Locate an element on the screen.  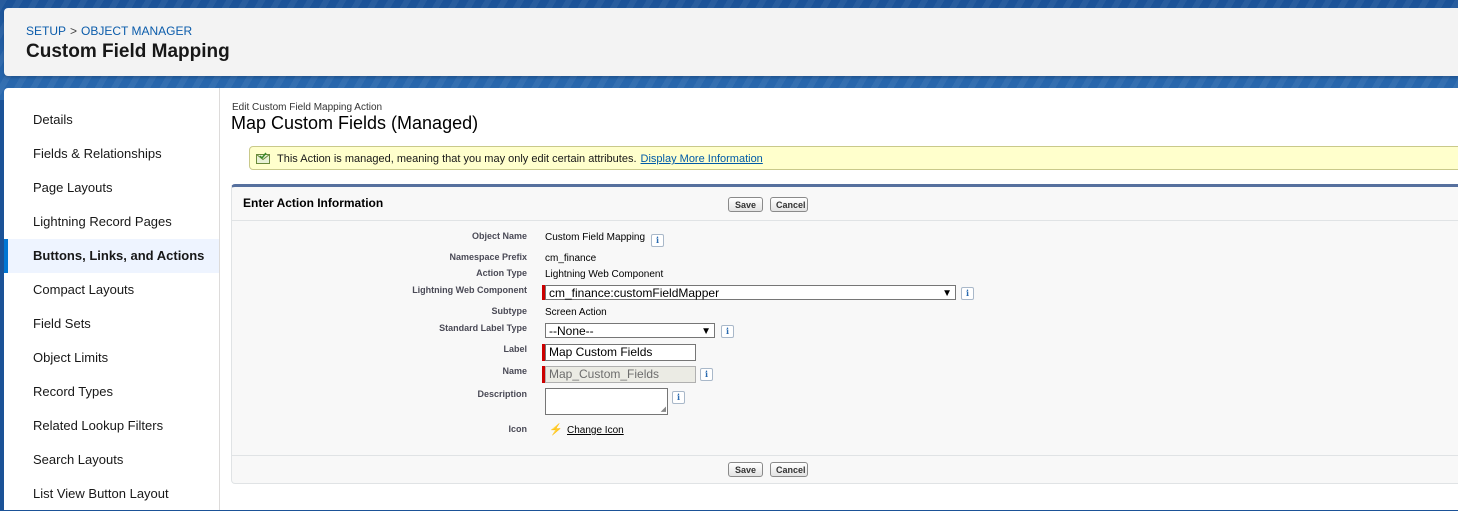
description-info-icon: i is located at coordinates (678, 397).